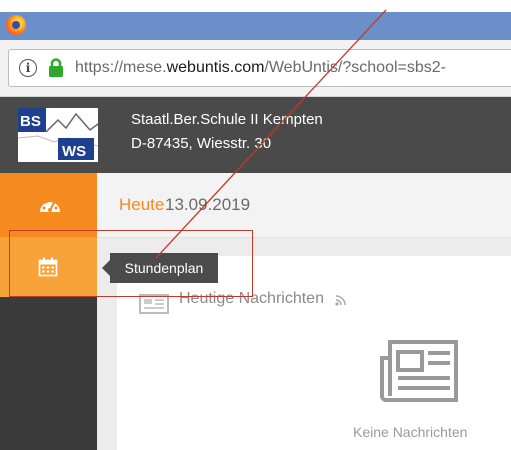 The image size is (511, 450). What do you see at coordinates (56, 68) in the screenshot?
I see `lock-icon` at bounding box center [56, 68].